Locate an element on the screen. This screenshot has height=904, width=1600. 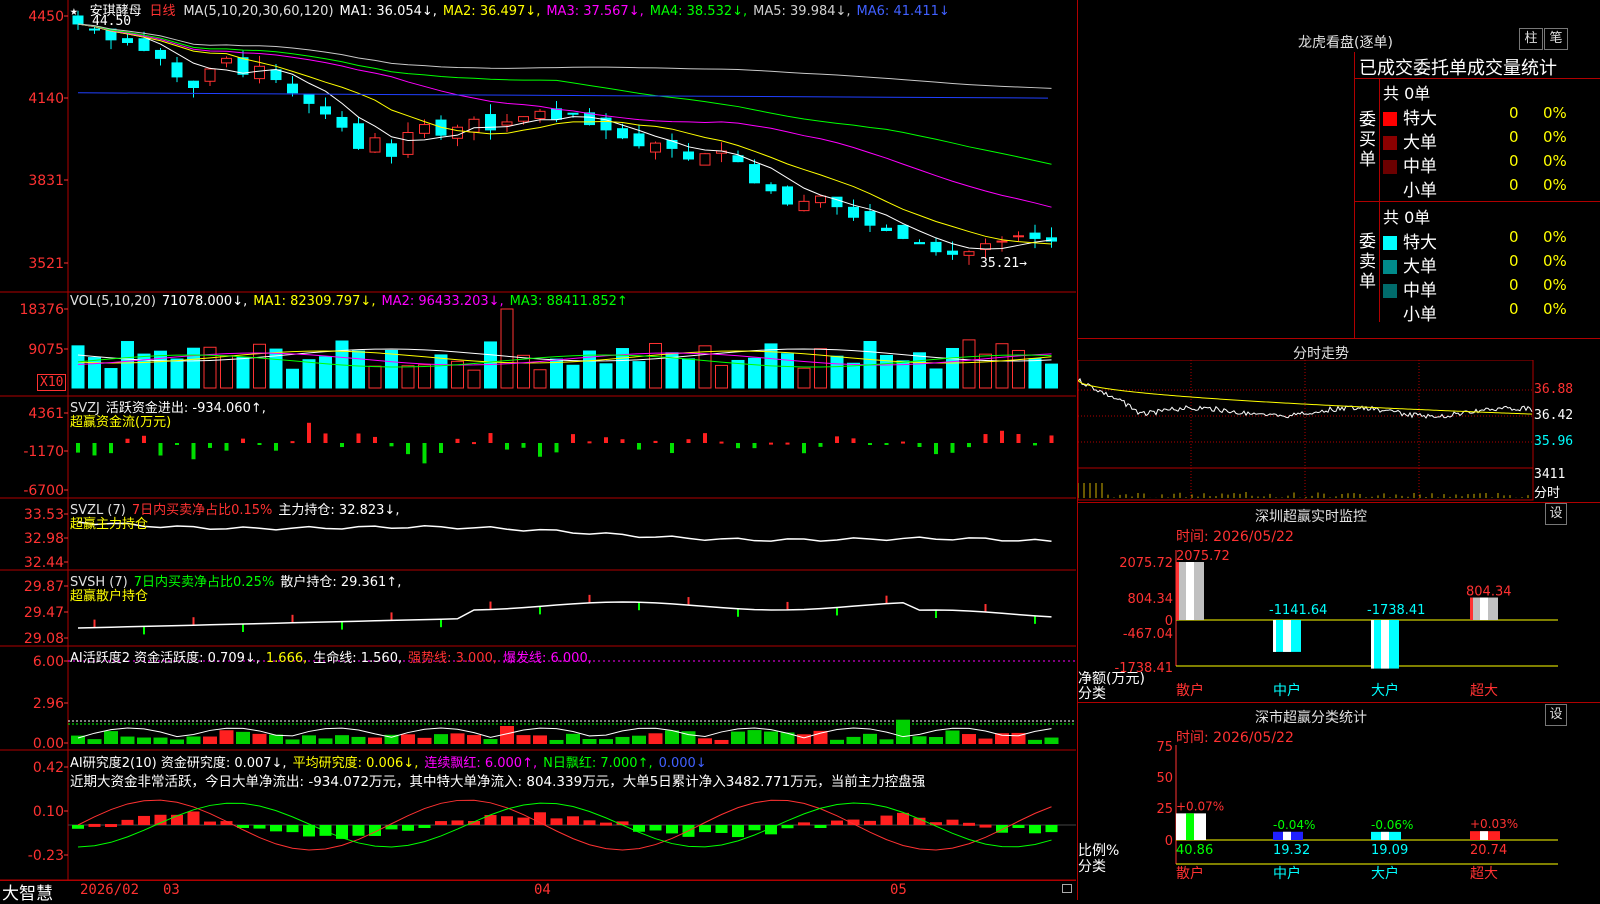
monitor-bar-highlight is located at coordinates (1287, 636).